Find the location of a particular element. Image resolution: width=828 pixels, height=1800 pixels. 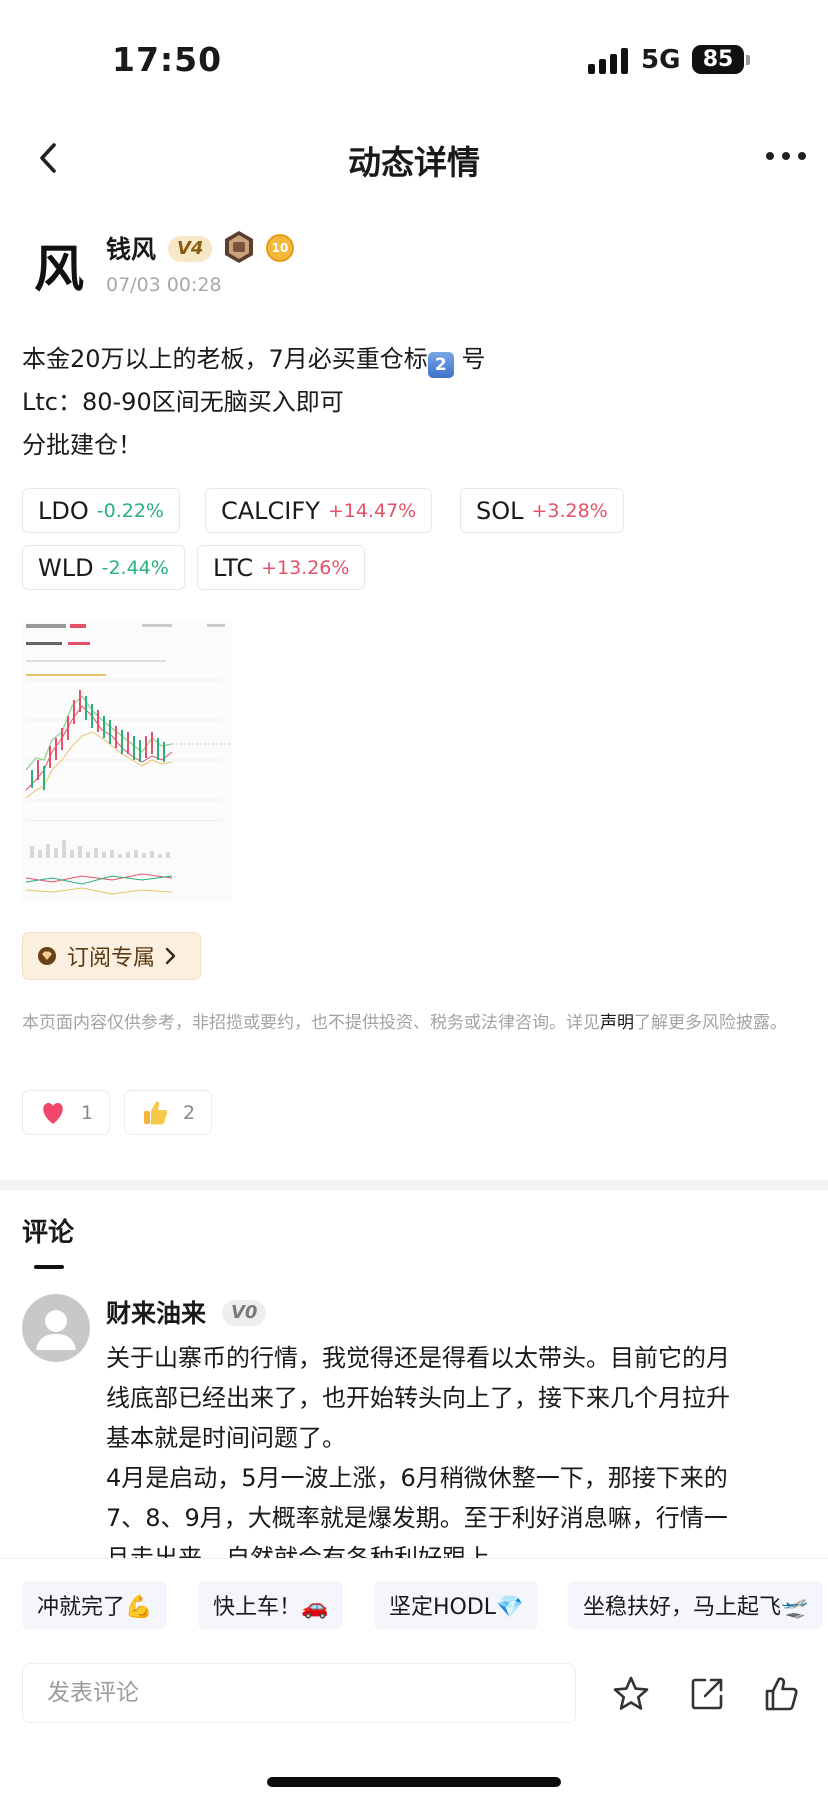

default-user-icon is located at coordinates (56, 1330).